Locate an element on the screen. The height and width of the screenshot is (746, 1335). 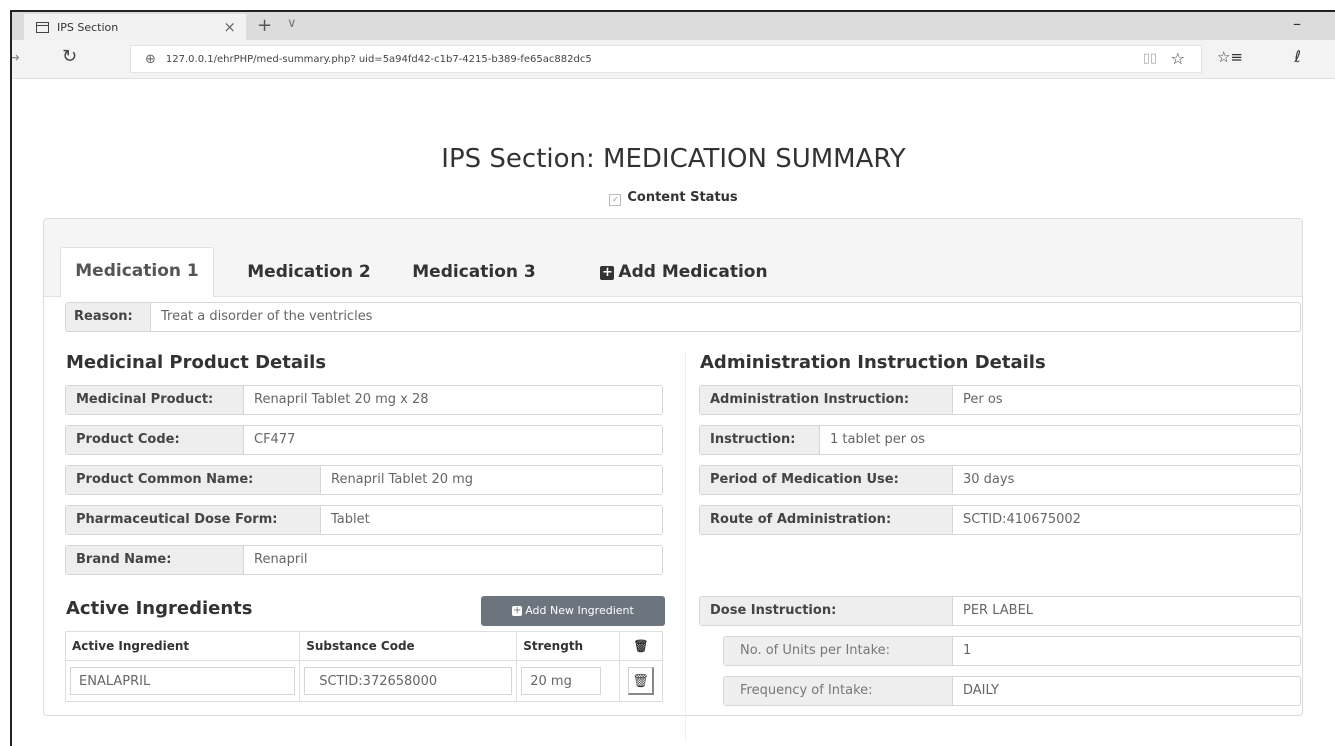
route-value: SCTID:410675002 is located at coordinates (1017, 520).